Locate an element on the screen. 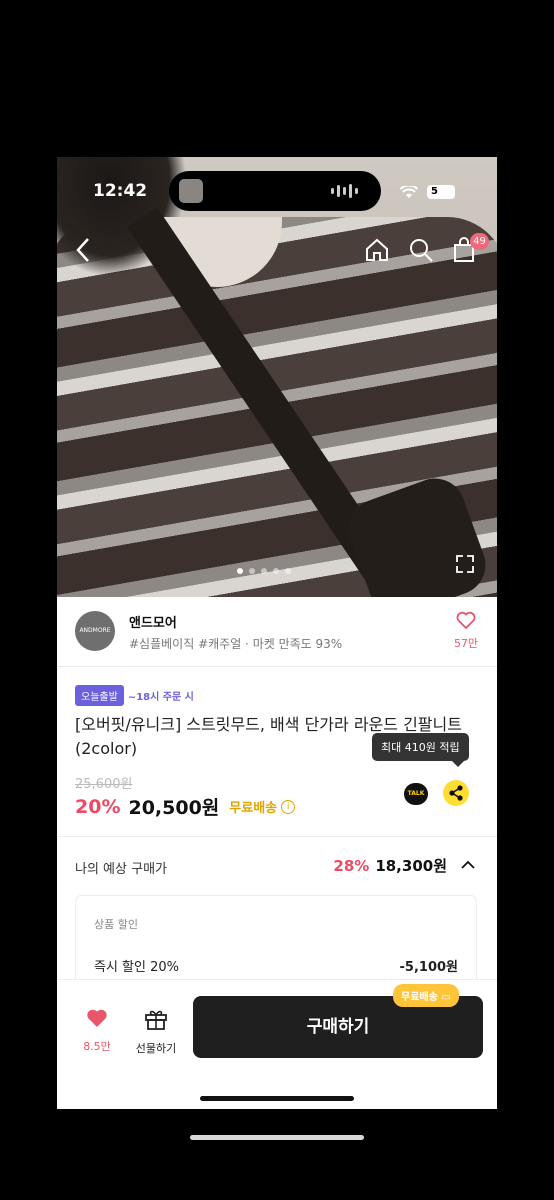 The width and height of the screenshot is (554, 1200). free-shipping-label: 무료배송 is located at coordinates (253, 808).